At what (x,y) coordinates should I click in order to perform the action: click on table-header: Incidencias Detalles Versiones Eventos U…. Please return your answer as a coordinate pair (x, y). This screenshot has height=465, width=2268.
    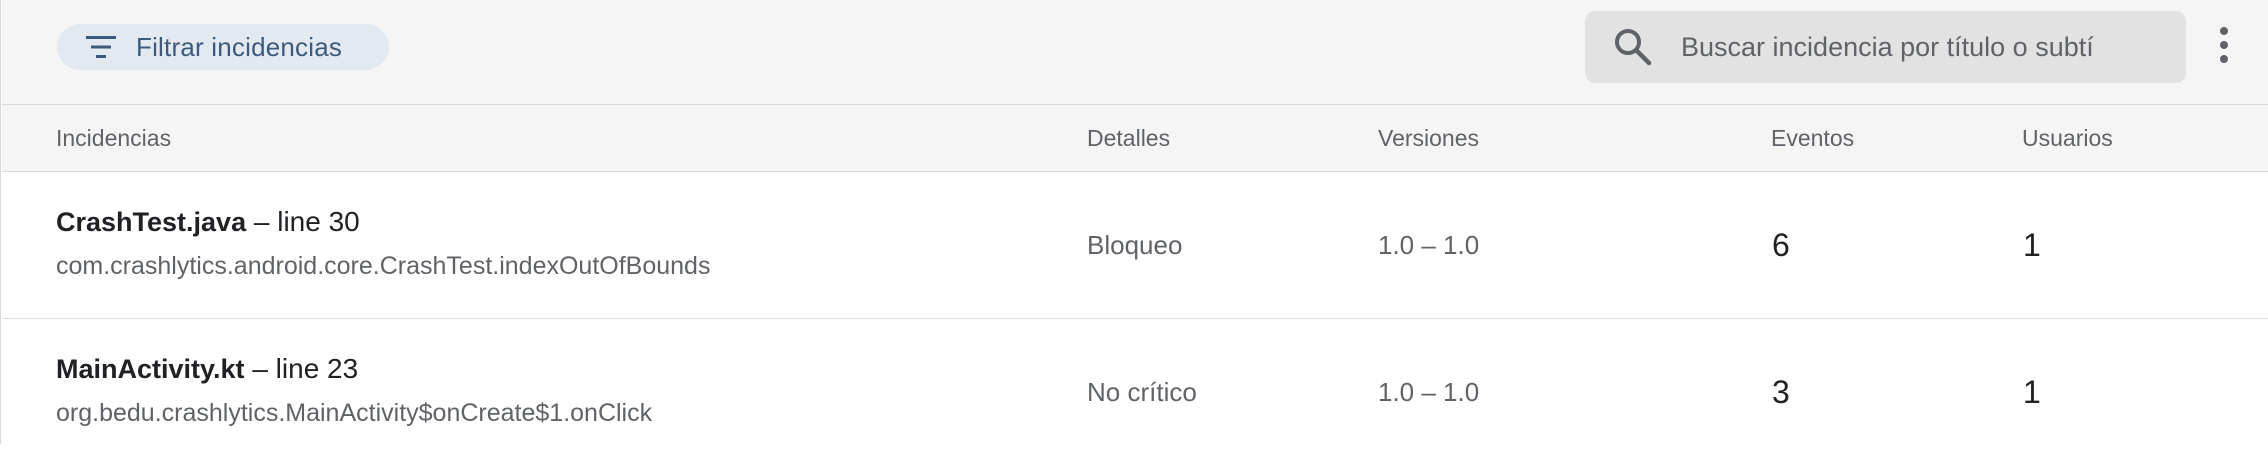
    Looking at the image, I should click on (1135, 138).